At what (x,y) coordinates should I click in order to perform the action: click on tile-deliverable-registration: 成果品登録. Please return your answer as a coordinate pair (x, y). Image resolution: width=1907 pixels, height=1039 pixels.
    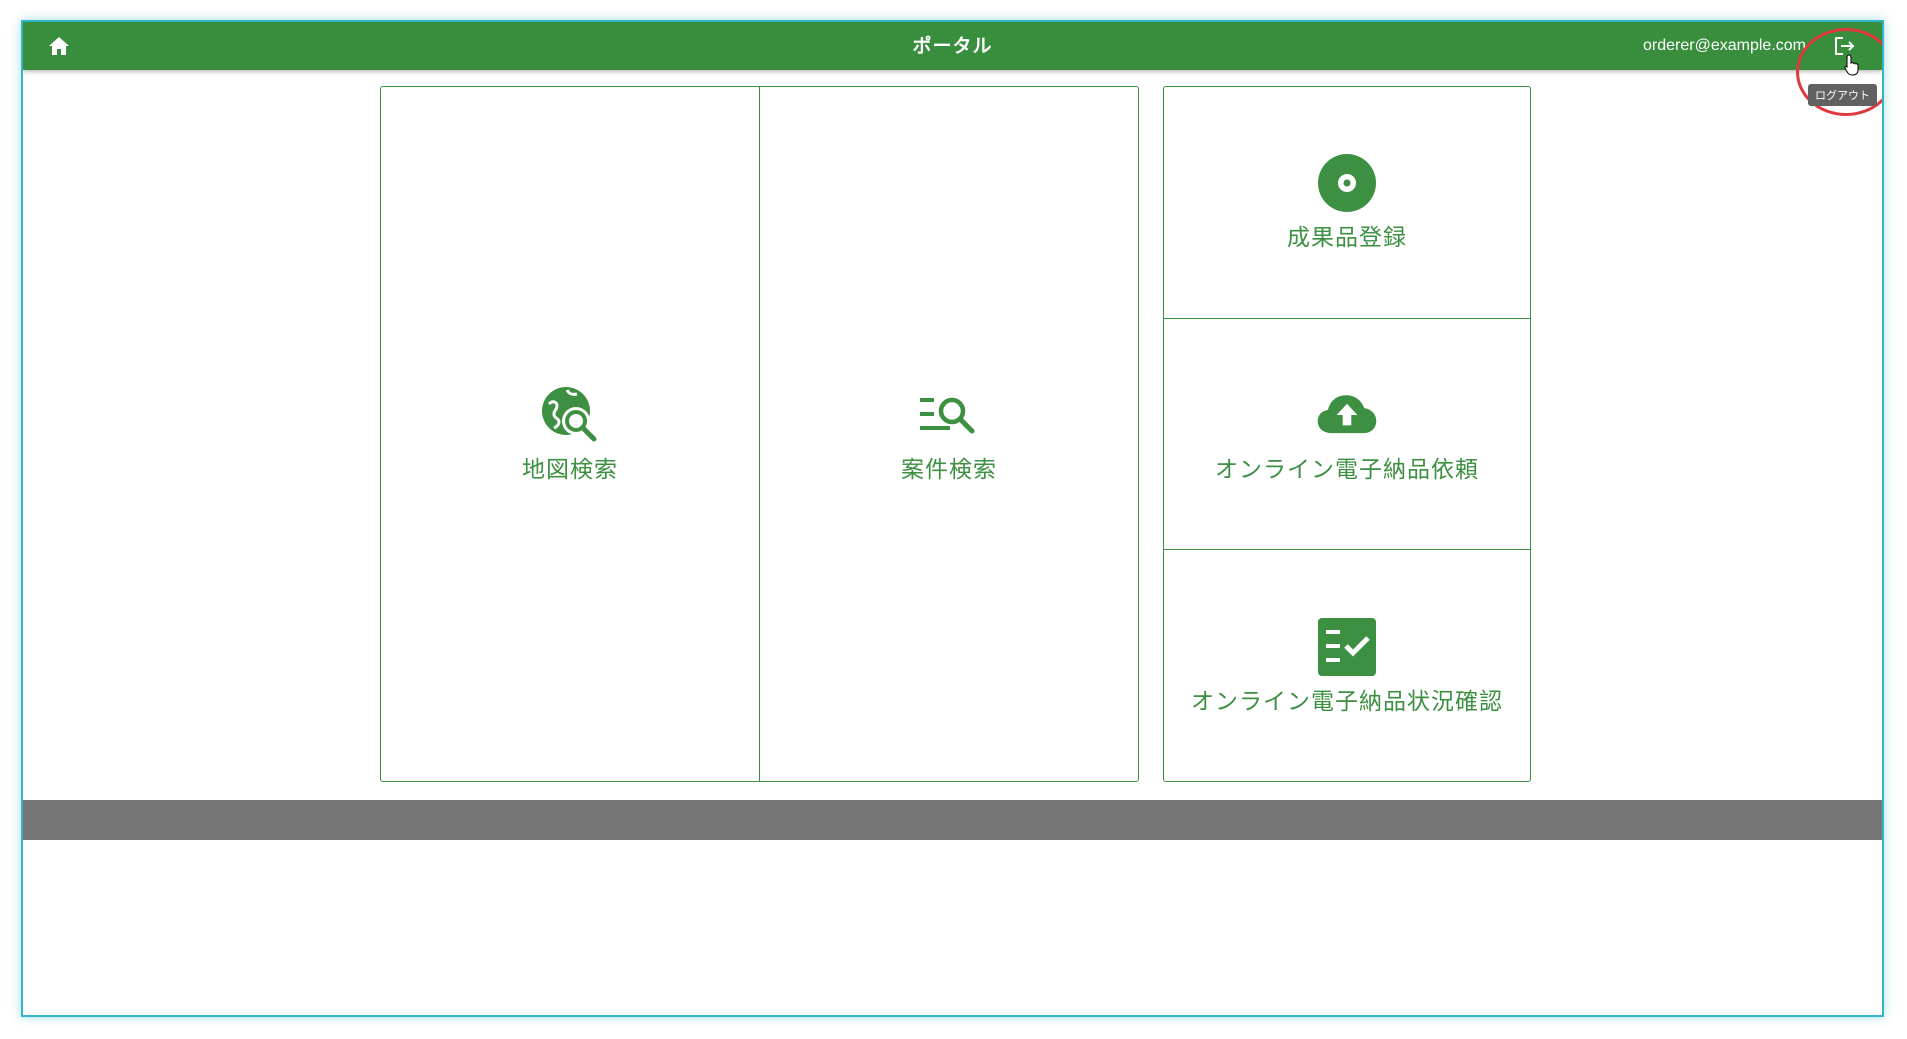
    Looking at the image, I should click on (1347, 202).